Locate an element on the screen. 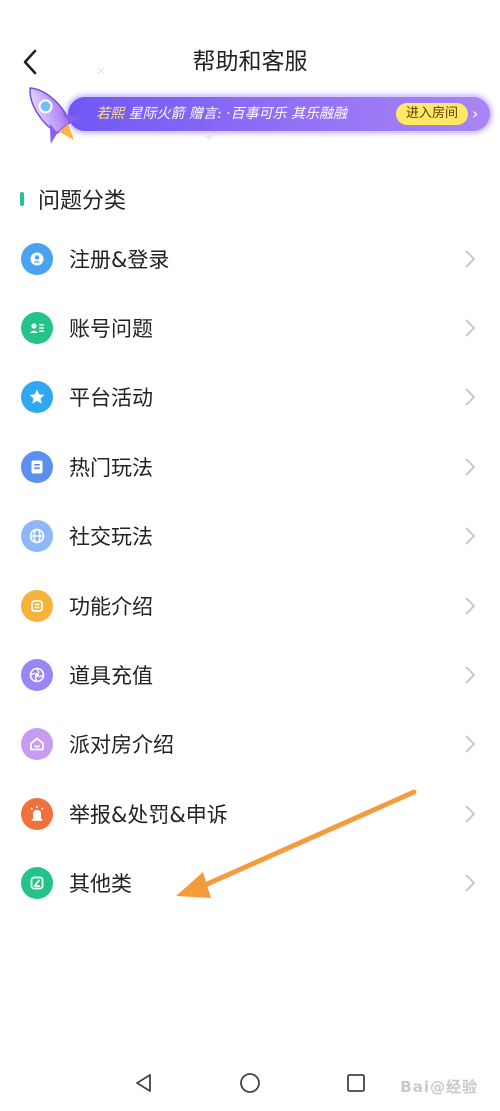  aperture-icon is located at coordinates (37, 675).